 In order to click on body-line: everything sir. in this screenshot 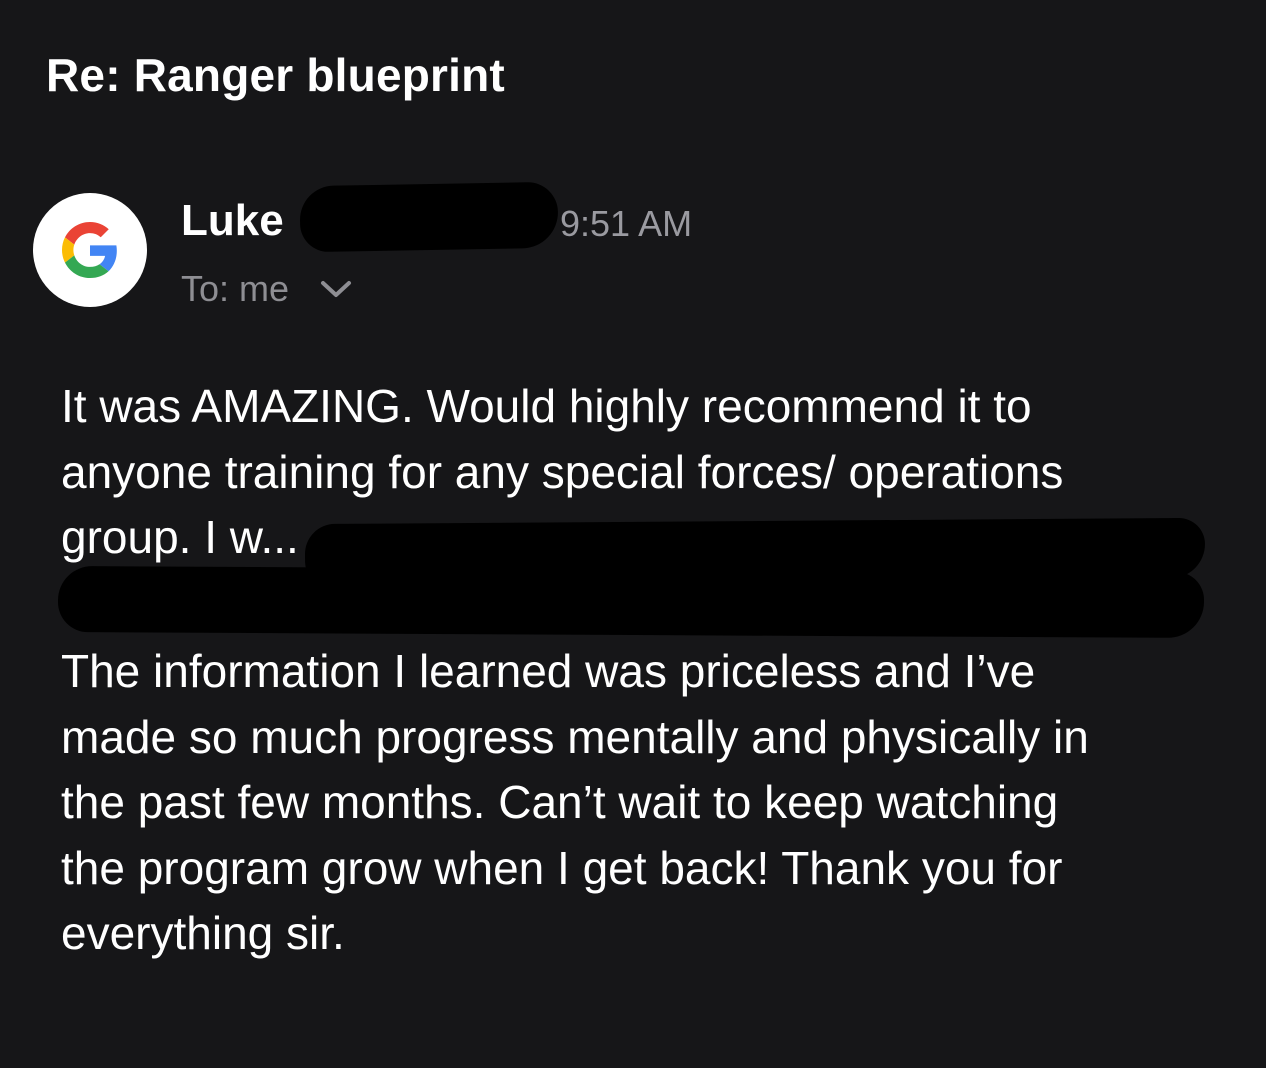, I will do `click(203, 933)`.